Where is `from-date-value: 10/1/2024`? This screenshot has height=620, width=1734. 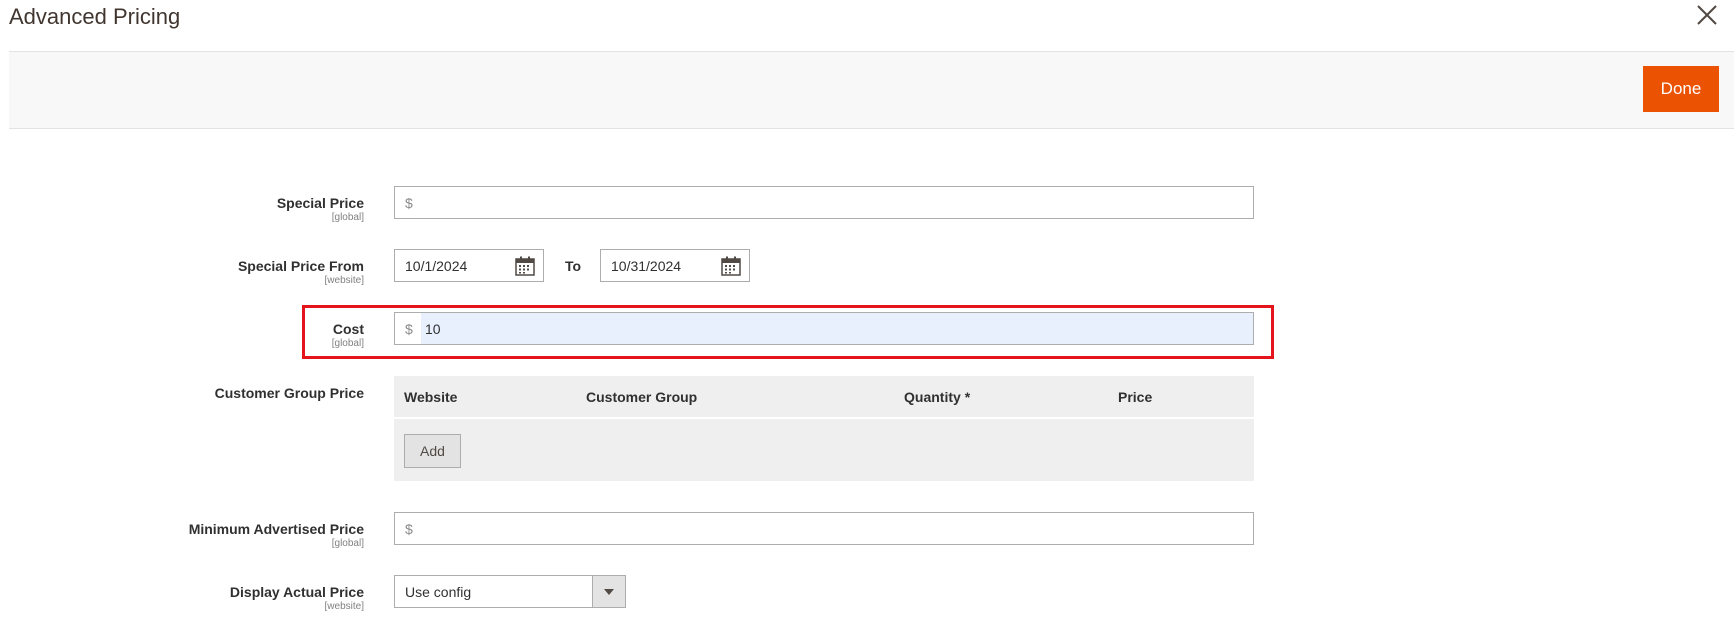 from-date-value: 10/1/2024 is located at coordinates (436, 265).